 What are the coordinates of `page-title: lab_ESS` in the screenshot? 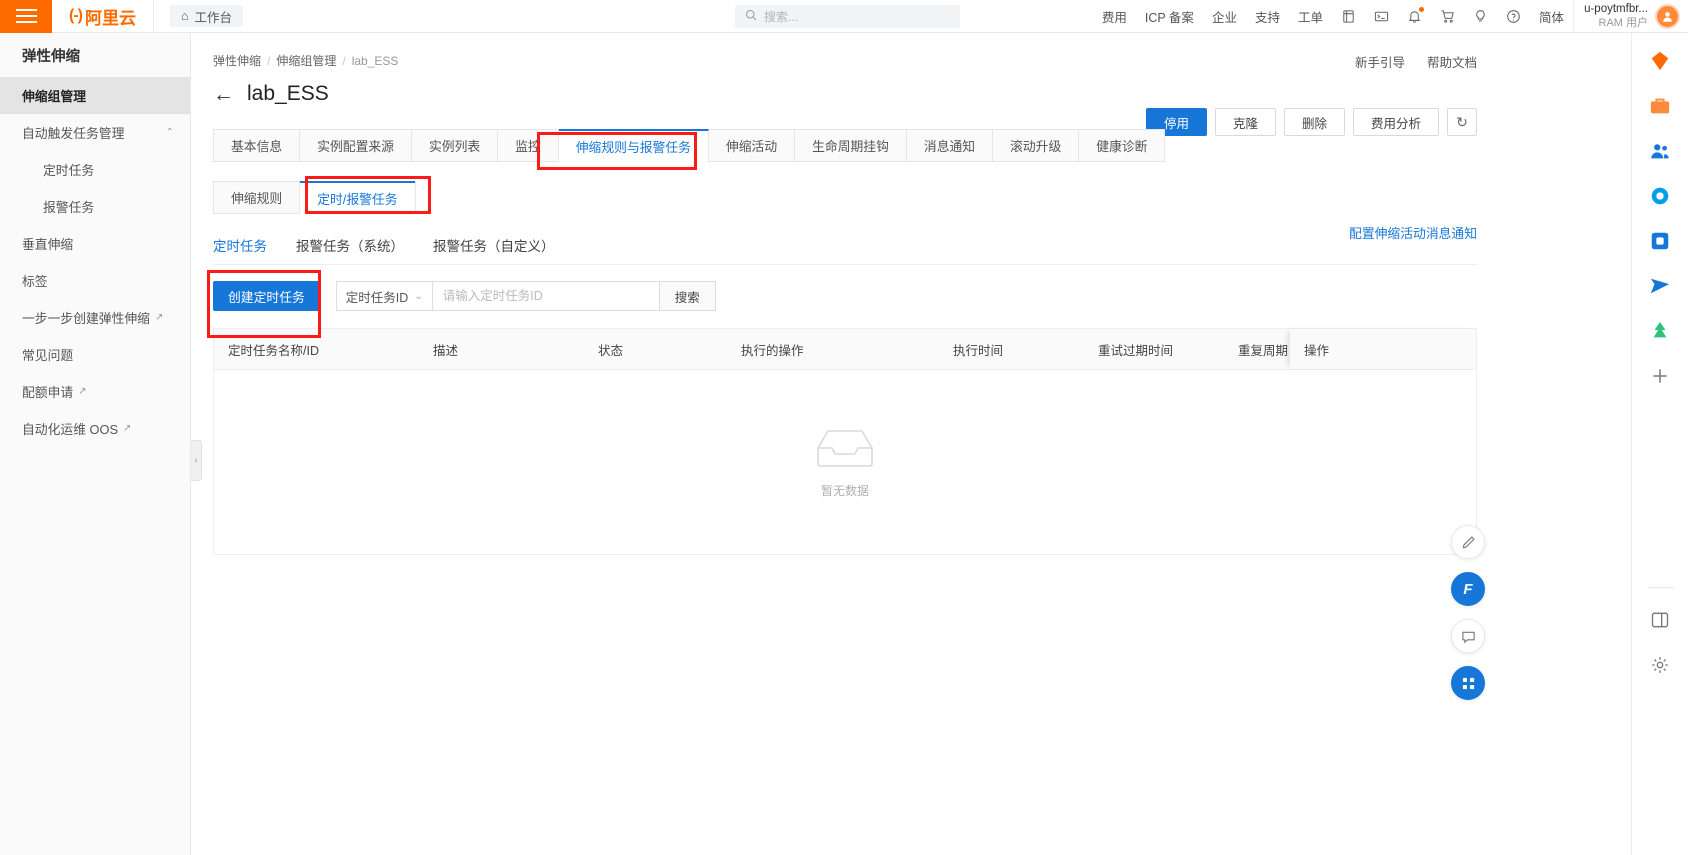 It's located at (288, 93).